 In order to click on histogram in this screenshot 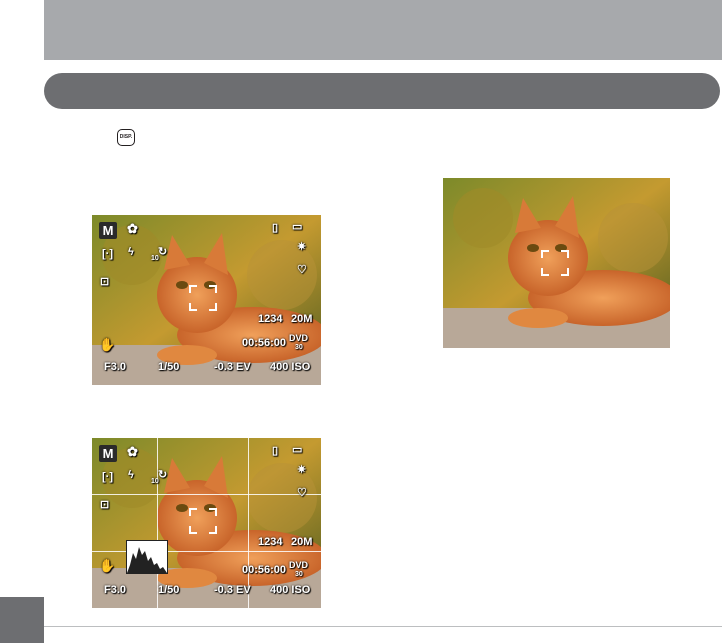, I will do `click(147, 557)`.